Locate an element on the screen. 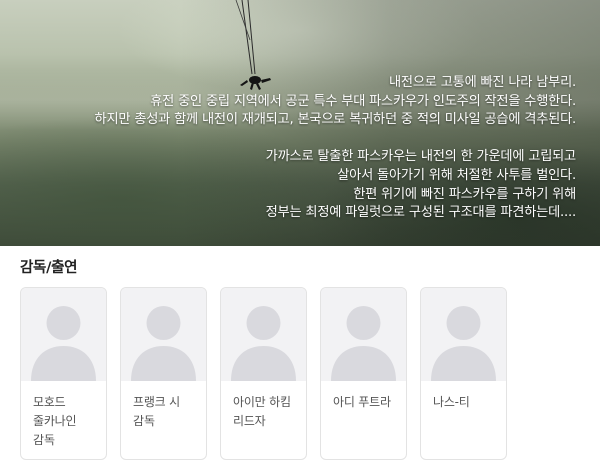  cast-section-title: 감독/출연 is located at coordinates (49, 268).